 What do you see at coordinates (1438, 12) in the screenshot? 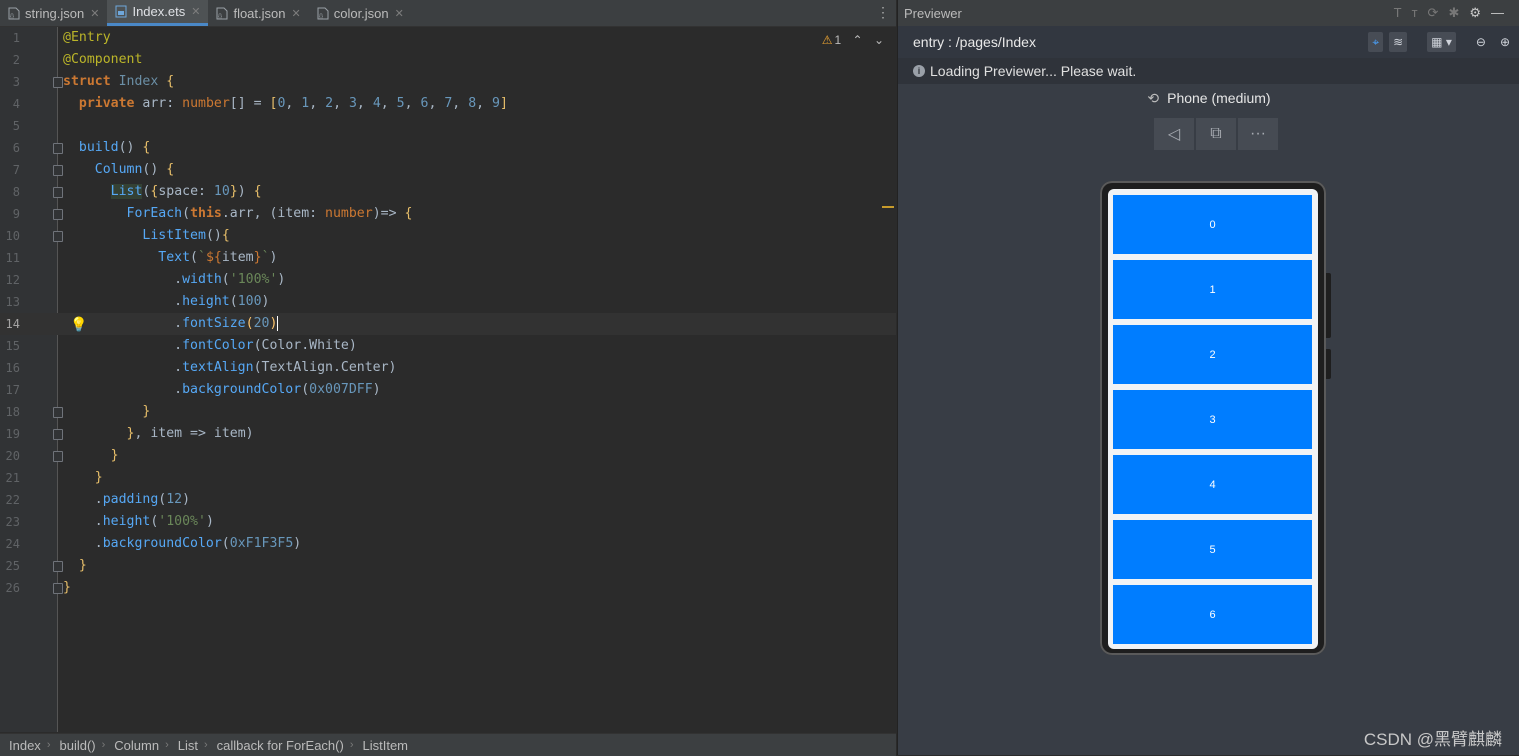
I see `refresh-icon: ⟳` at bounding box center [1438, 12].